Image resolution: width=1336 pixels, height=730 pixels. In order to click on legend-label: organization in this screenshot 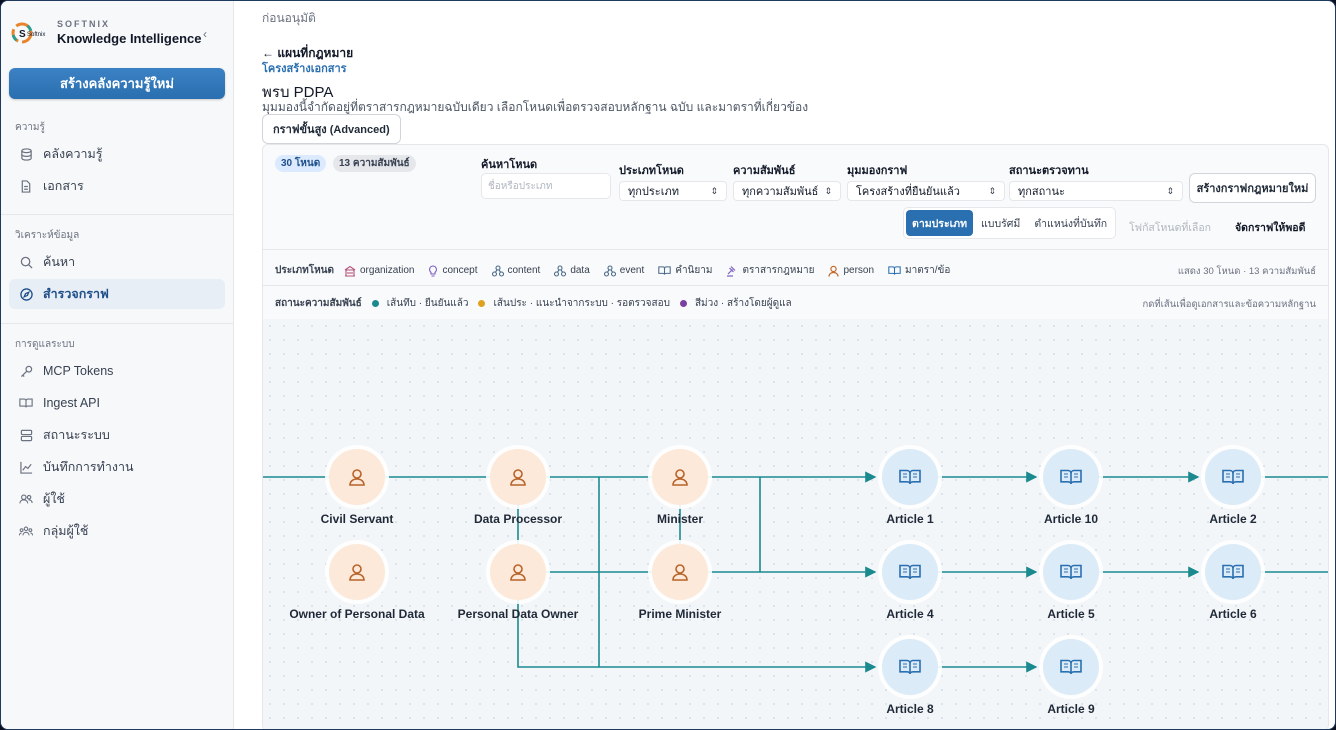, I will do `click(387, 270)`.